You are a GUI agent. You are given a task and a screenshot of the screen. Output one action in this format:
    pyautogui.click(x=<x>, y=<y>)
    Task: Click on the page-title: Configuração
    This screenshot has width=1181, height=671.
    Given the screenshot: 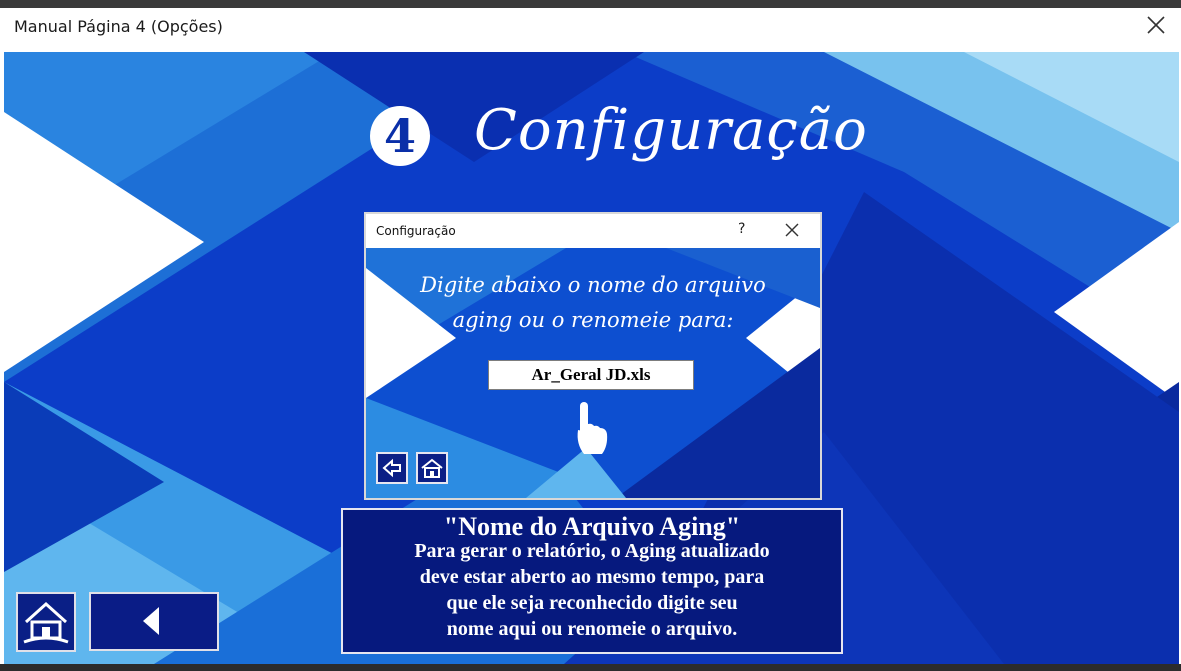 What is the action you would take?
    pyautogui.click(x=671, y=130)
    